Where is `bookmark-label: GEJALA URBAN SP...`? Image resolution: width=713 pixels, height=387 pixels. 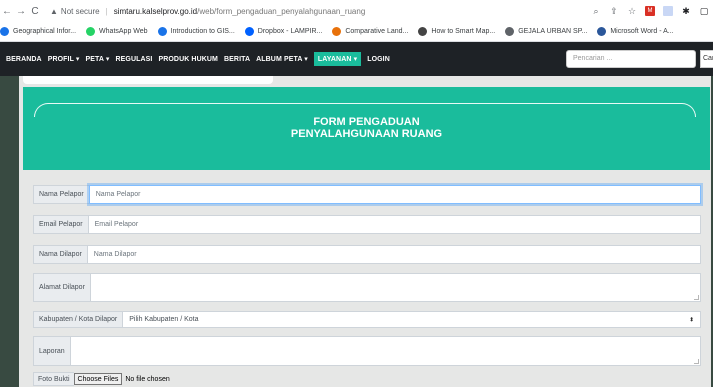
bookmark-label: GEJALA URBAN SP... is located at coordinates (553, 31).